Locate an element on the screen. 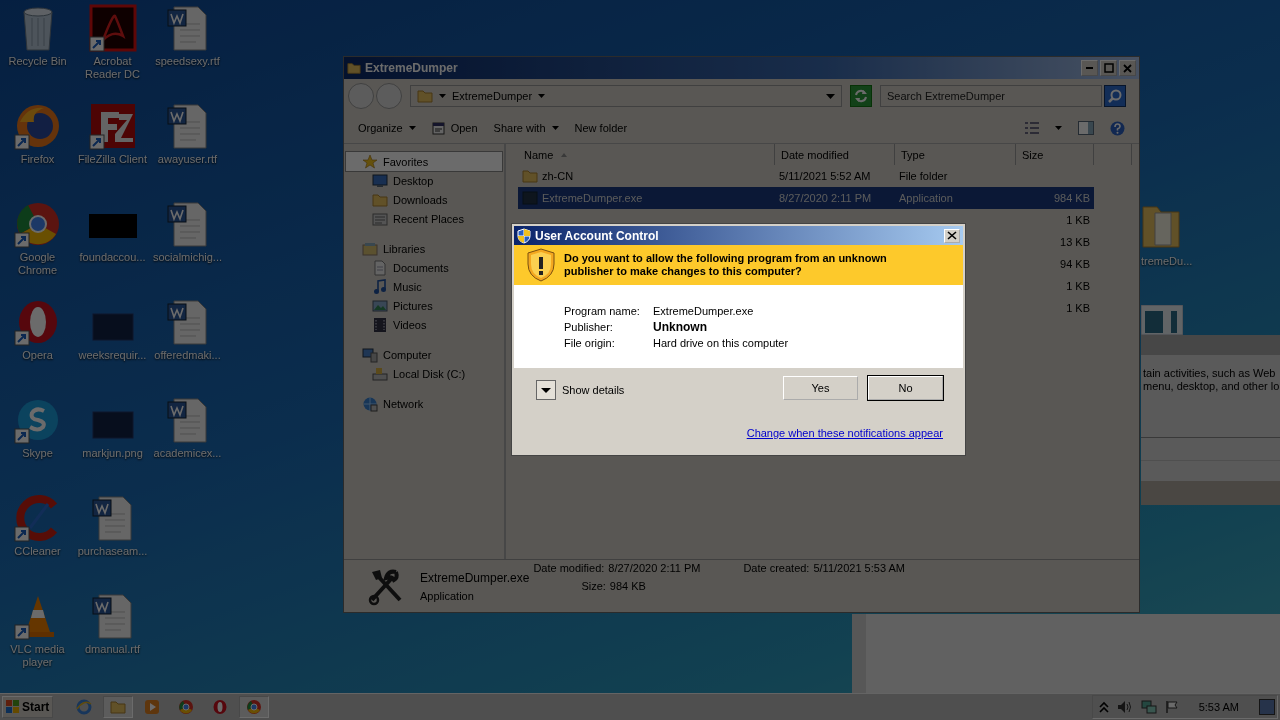 The image size is (1280, 720). icon-label: Recycle Bin is located at coordinates (37, 61).